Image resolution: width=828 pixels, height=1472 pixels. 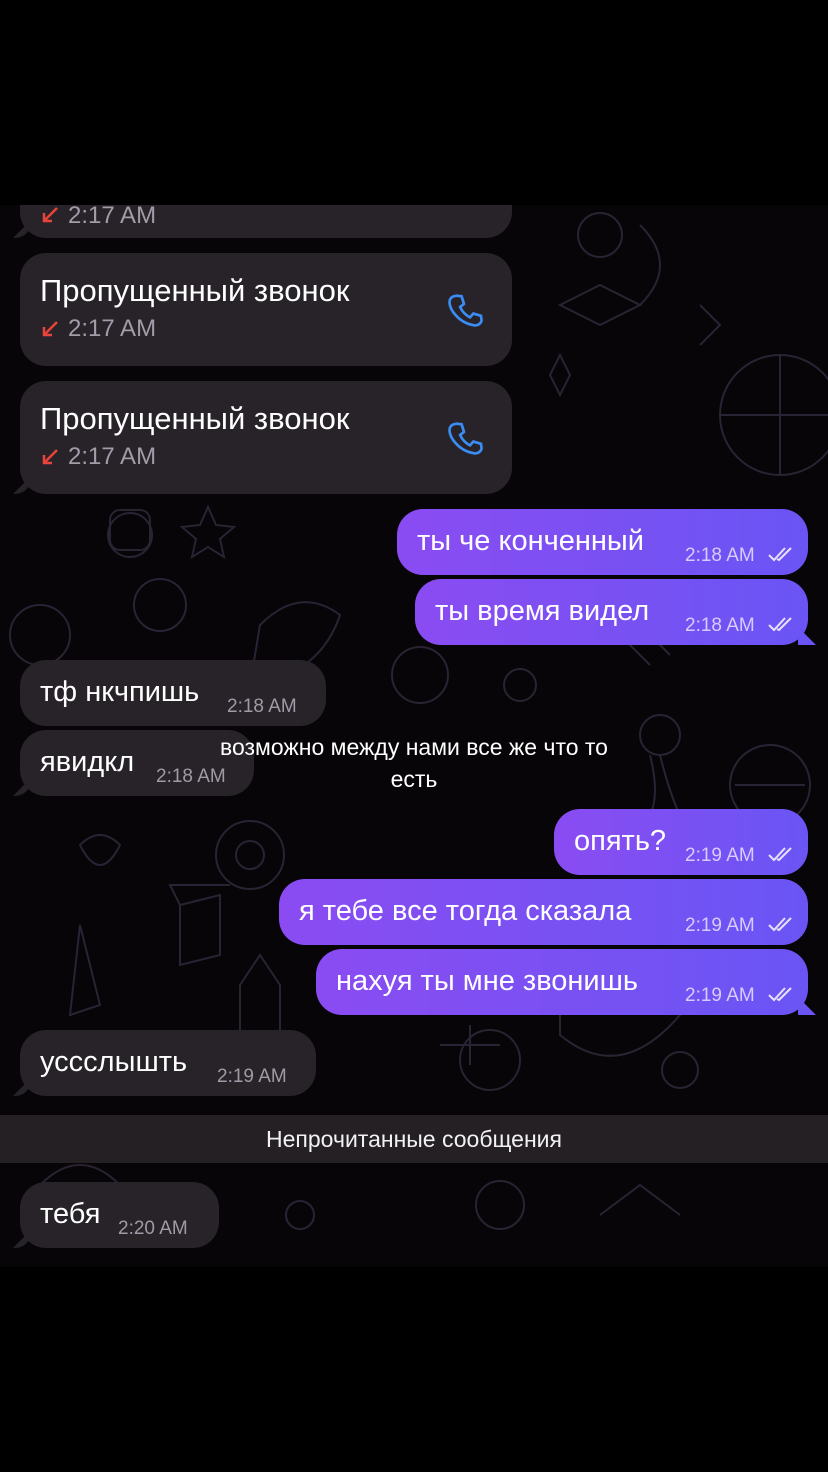 What do you see at coordinates (414, 763) in the screenshot?
I see `story-caption-overlay: возможно между нами все же что то есть` at bounding box center [414, 763].